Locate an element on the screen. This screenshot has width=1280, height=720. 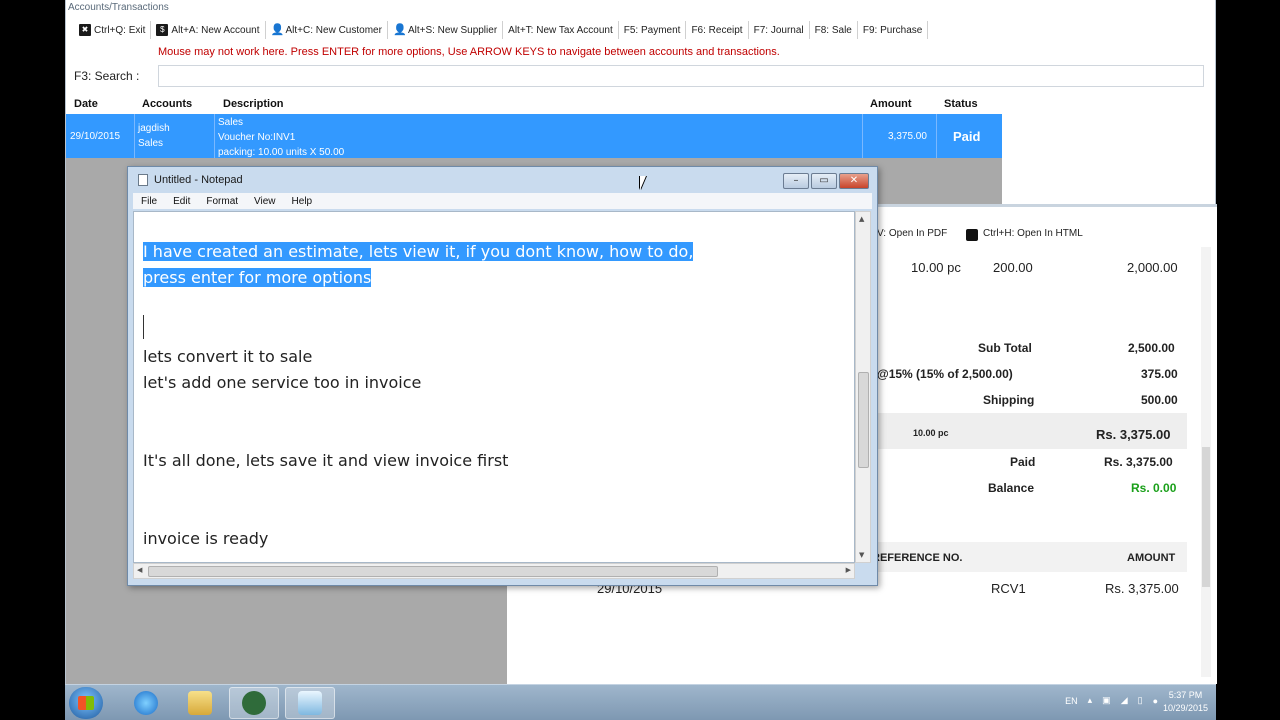
search-input is located at coordinates (681, 76).